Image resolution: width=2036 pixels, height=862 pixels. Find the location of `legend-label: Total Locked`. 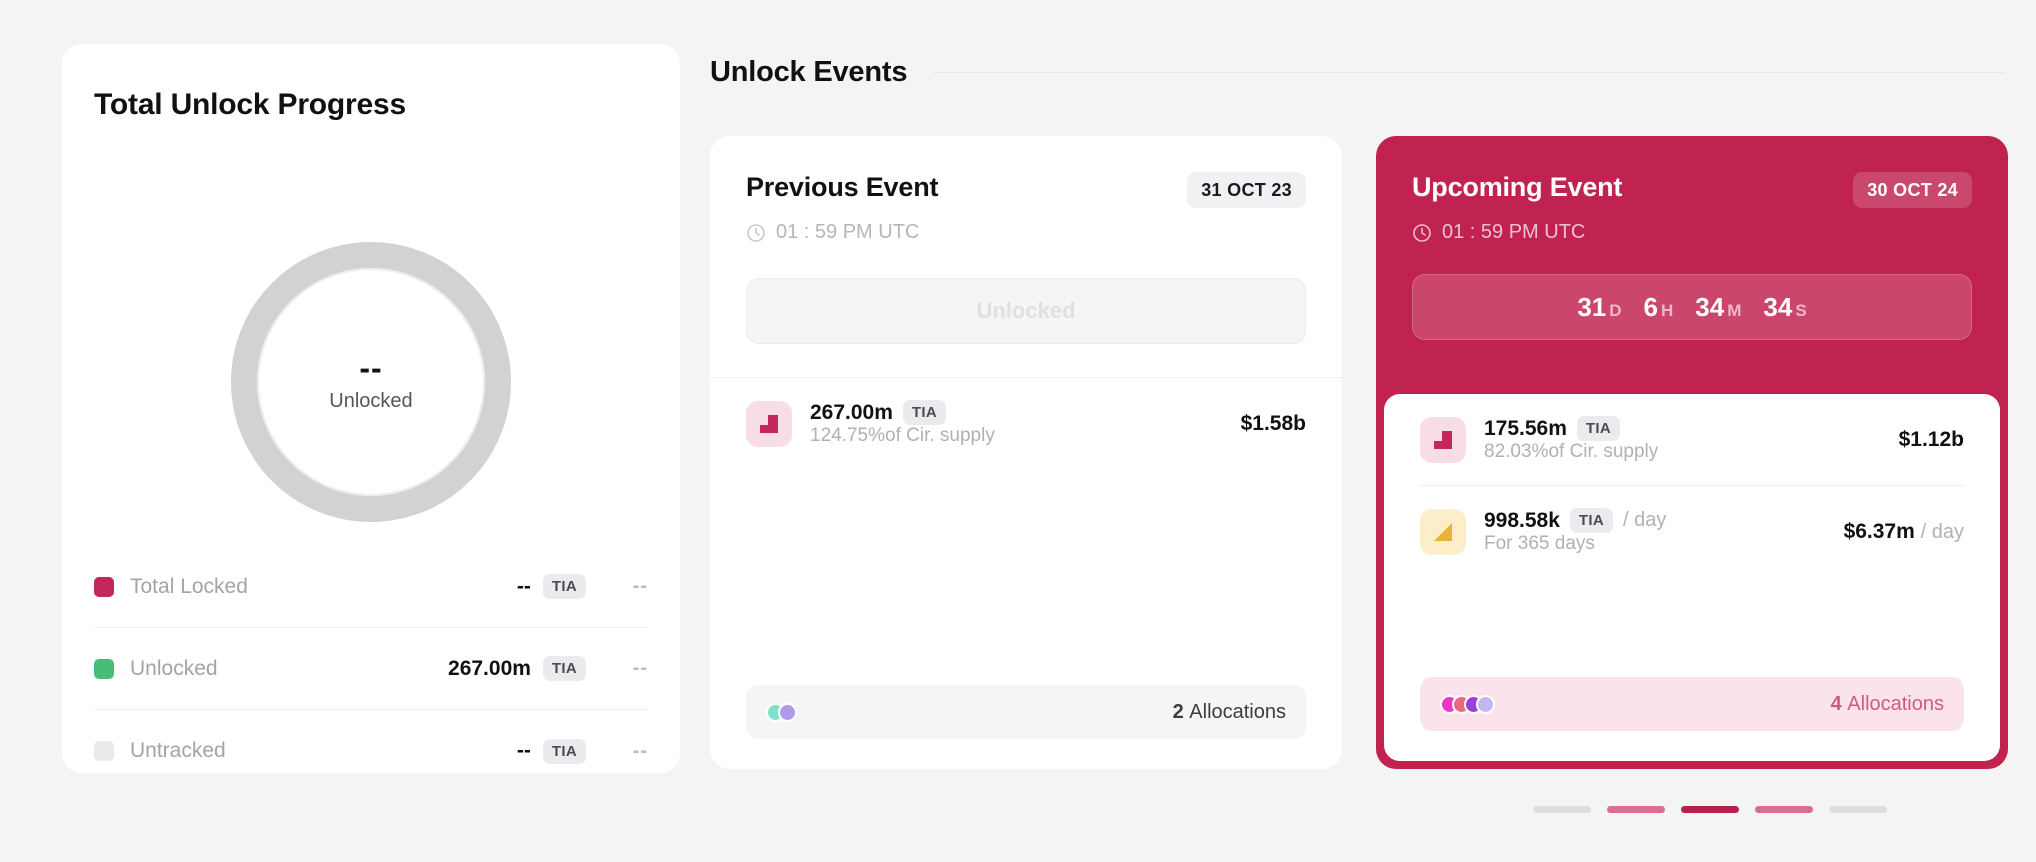

legend-label: Total Locked is located at coordinates (189, 586).